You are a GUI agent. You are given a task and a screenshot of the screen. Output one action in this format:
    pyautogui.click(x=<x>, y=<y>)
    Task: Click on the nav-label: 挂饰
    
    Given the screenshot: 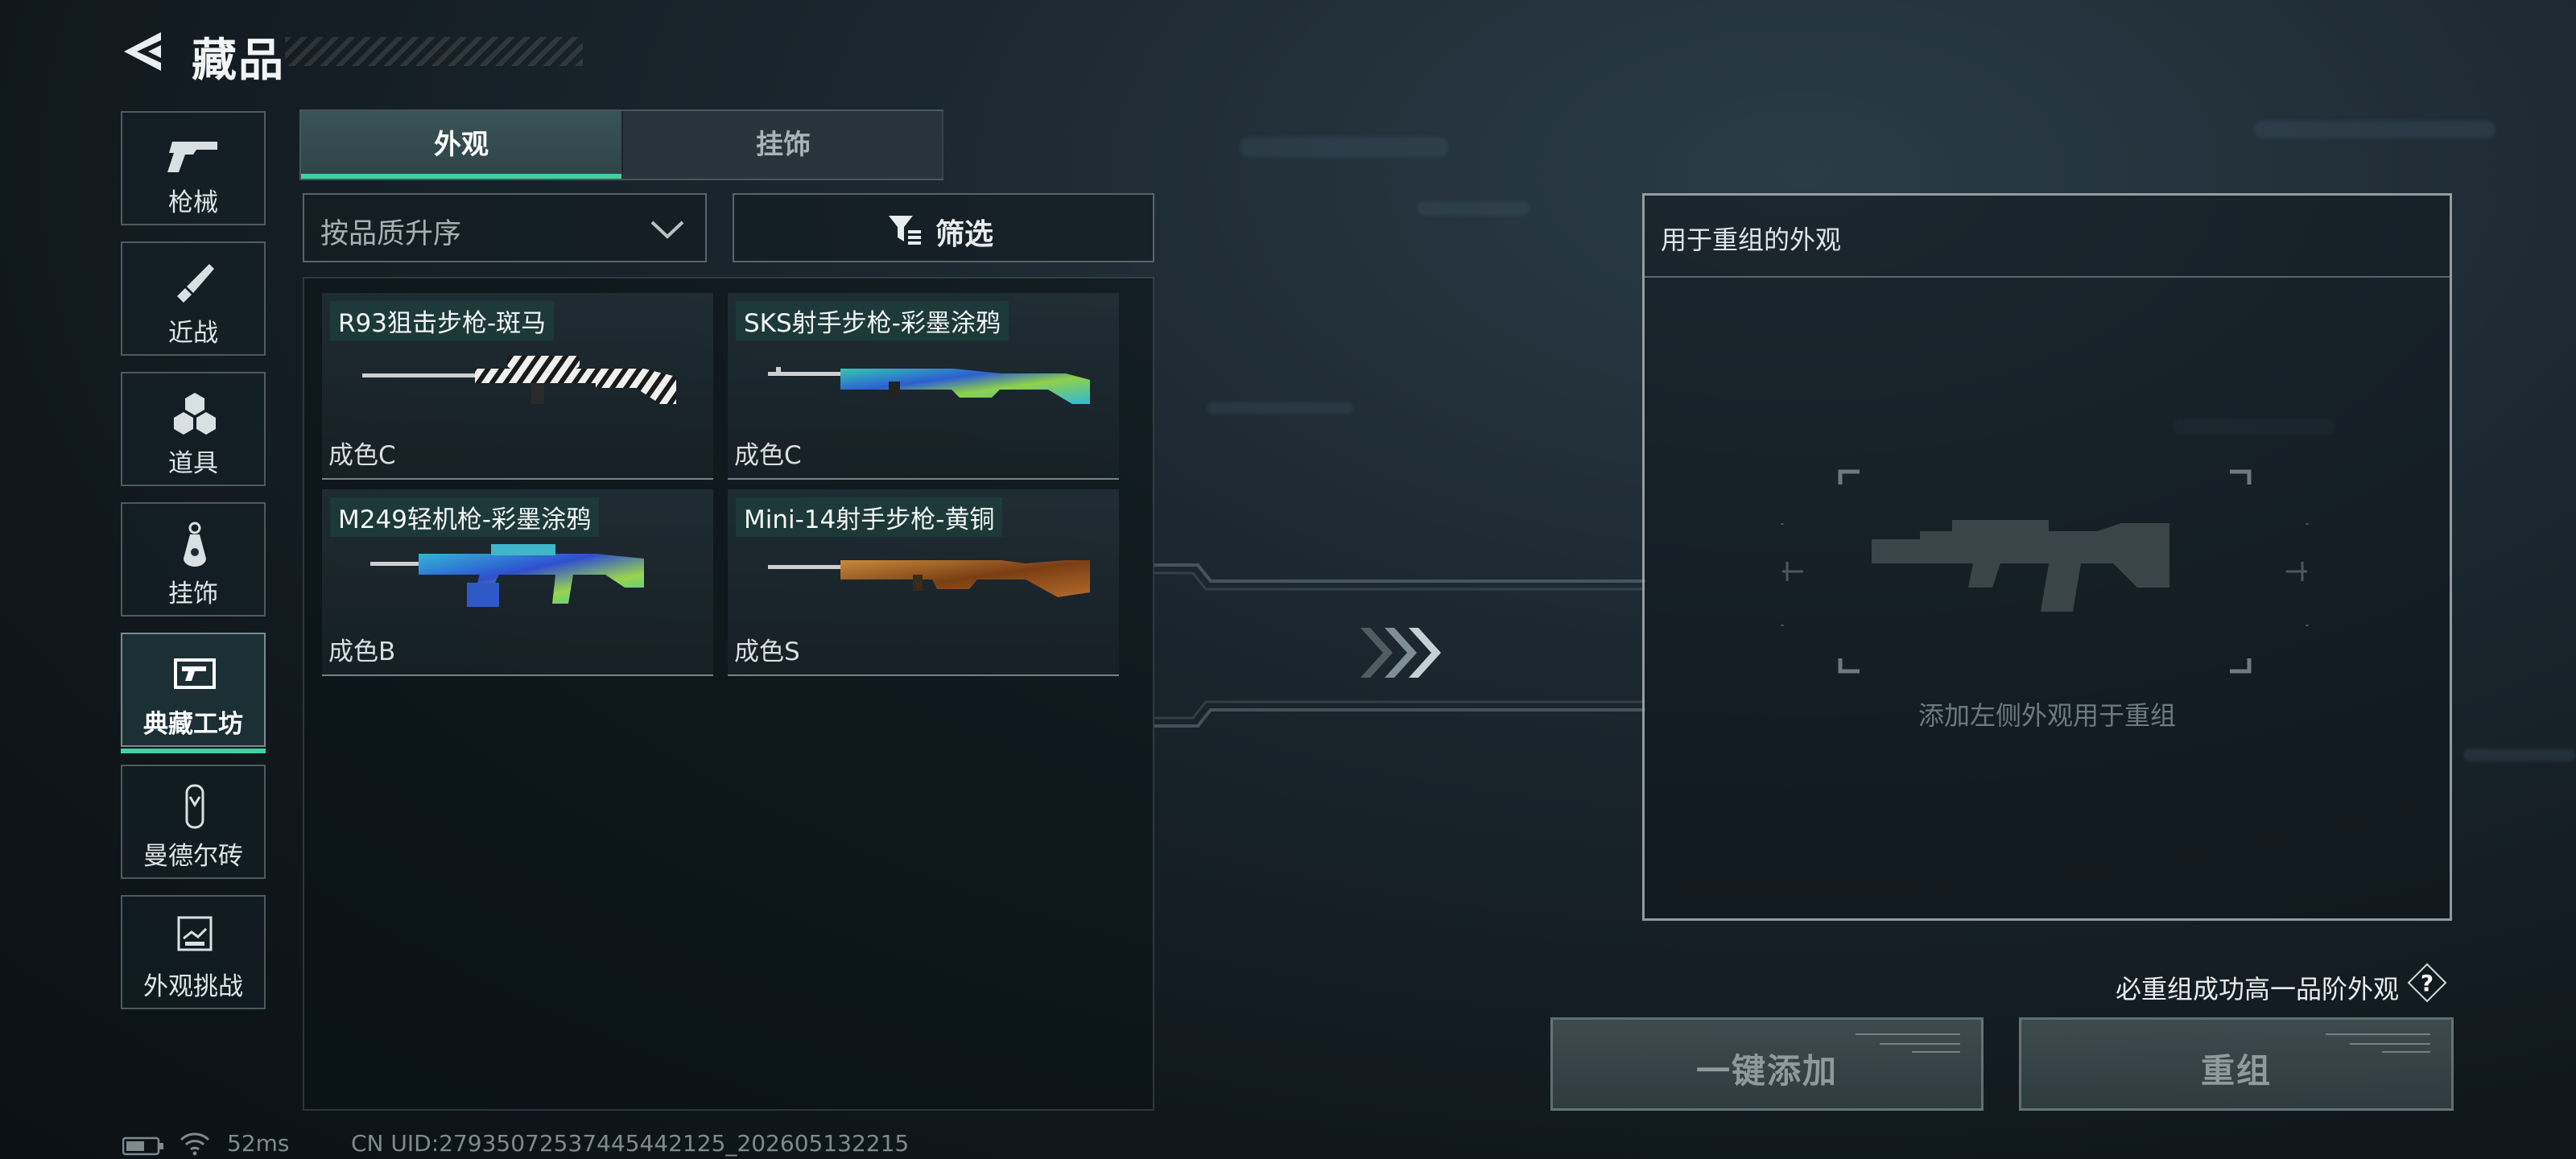 What is the action you would take?
    pyautogui.click(x=193, y=594)
    